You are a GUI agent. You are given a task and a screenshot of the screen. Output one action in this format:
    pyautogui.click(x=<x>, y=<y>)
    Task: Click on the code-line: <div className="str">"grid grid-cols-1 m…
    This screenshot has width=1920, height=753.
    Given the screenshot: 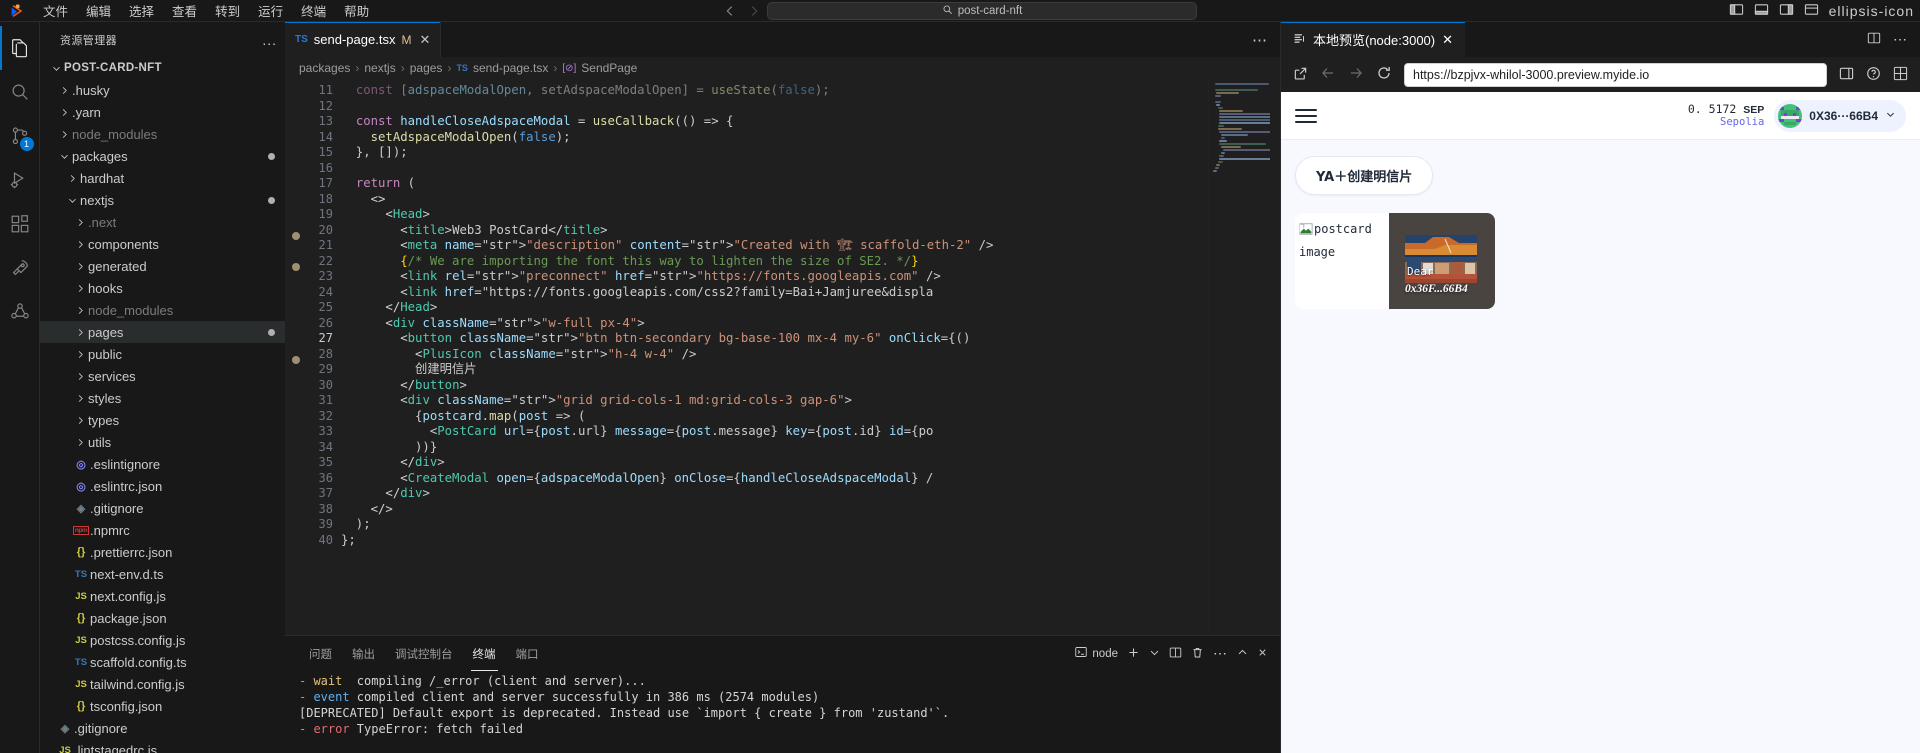 What is the action you would take?
    pyautogui.click(x=774, y=401)
    